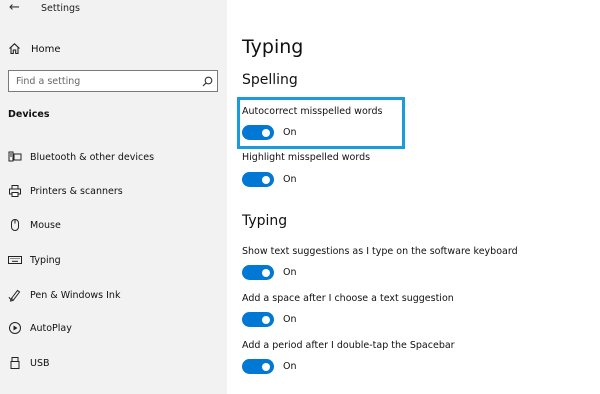  Describe the element at coordinates (321, 123) in the screenshot. I see `highlight-box` at that location.